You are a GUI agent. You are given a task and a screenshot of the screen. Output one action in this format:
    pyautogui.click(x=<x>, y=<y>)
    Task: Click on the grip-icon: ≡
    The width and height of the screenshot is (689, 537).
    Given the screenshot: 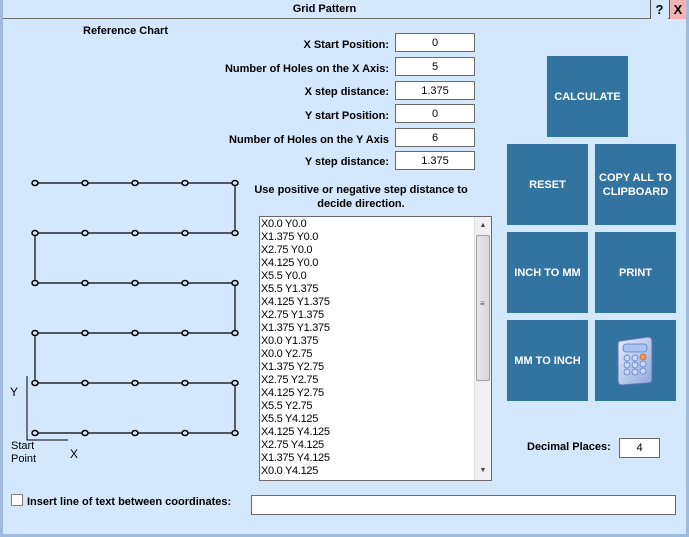 What is the action you would take?
    pyautogui.click(x=482, y=303)
    